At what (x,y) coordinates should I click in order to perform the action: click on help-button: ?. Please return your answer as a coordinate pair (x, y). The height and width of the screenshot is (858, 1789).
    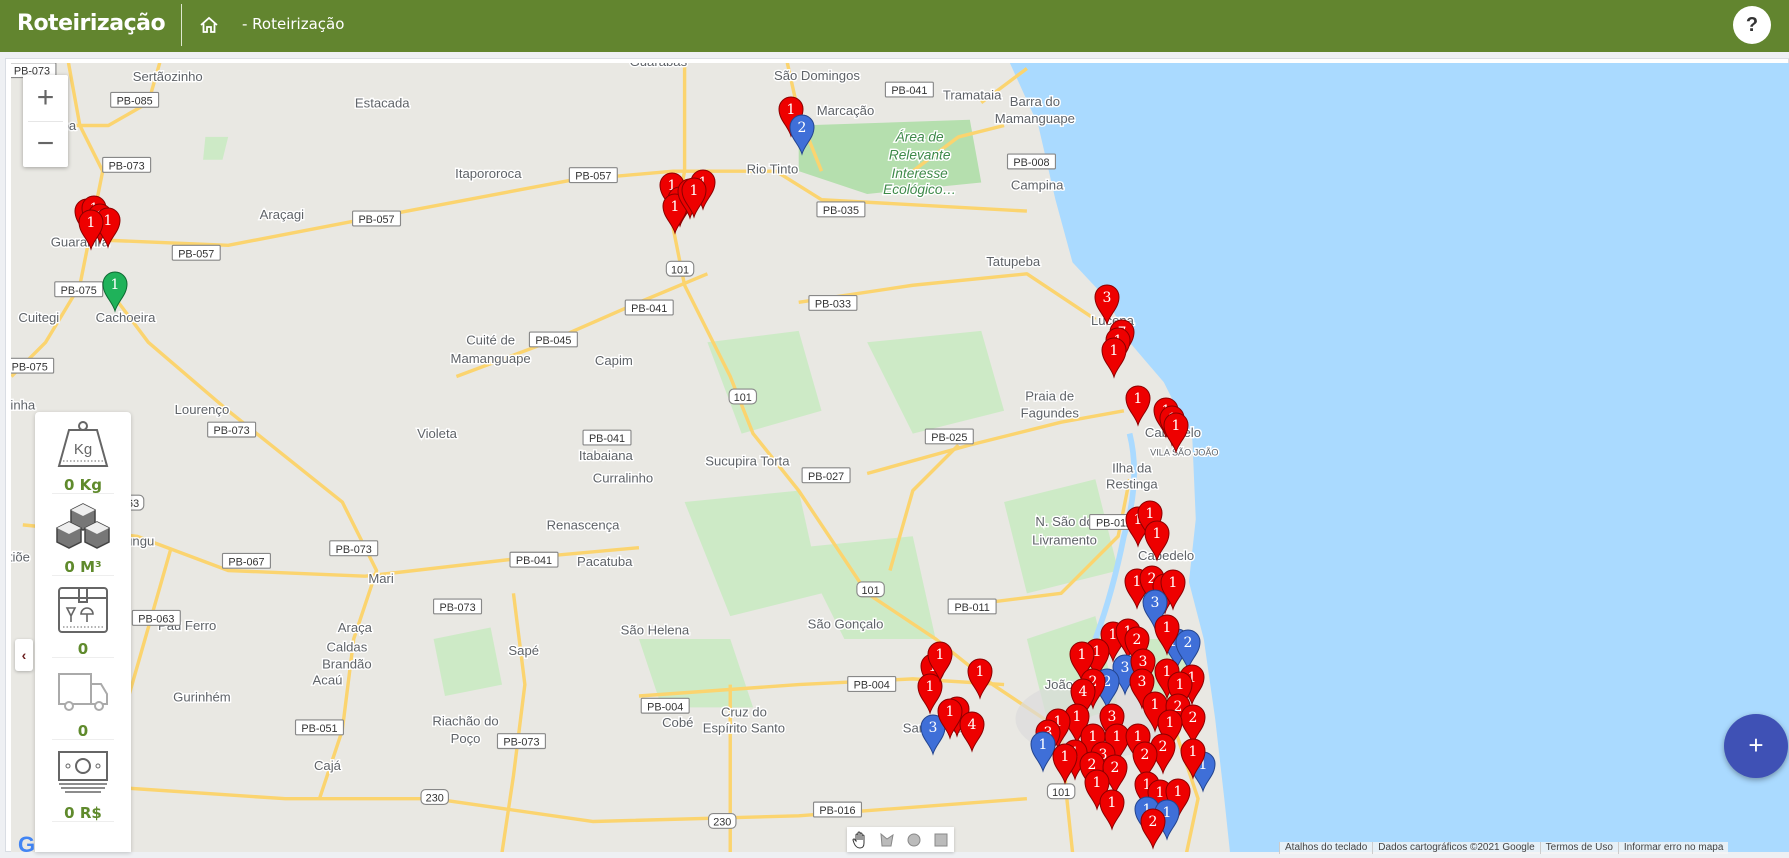
    Looking at the image, I should click on (1752, 25).